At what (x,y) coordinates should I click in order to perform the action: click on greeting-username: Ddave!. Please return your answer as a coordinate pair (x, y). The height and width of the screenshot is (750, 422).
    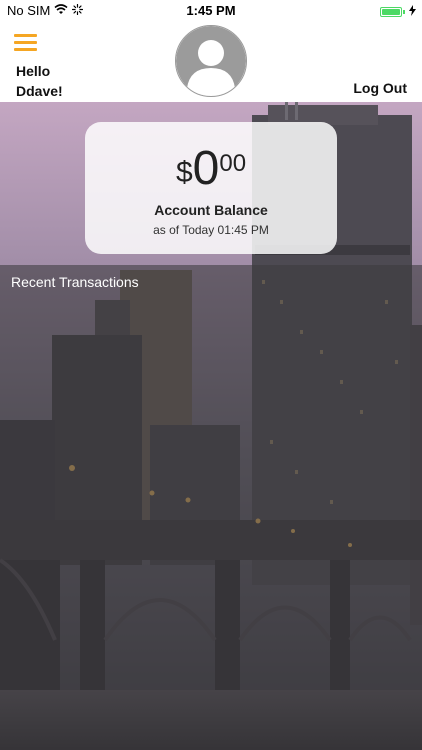
    Looking at the image, I should click on (39, 91).